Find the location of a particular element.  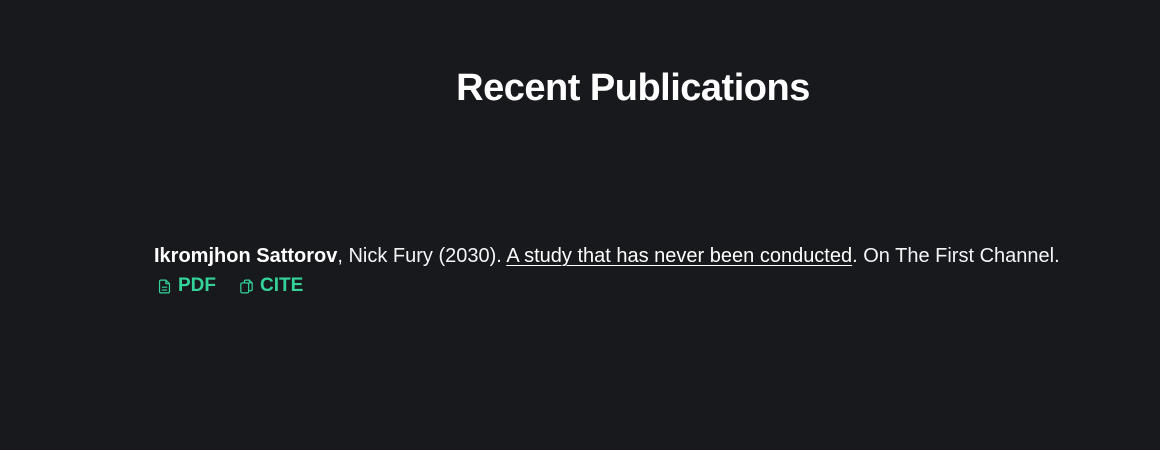

publication-links: PDF CITE is located at coordinates (649, 286).